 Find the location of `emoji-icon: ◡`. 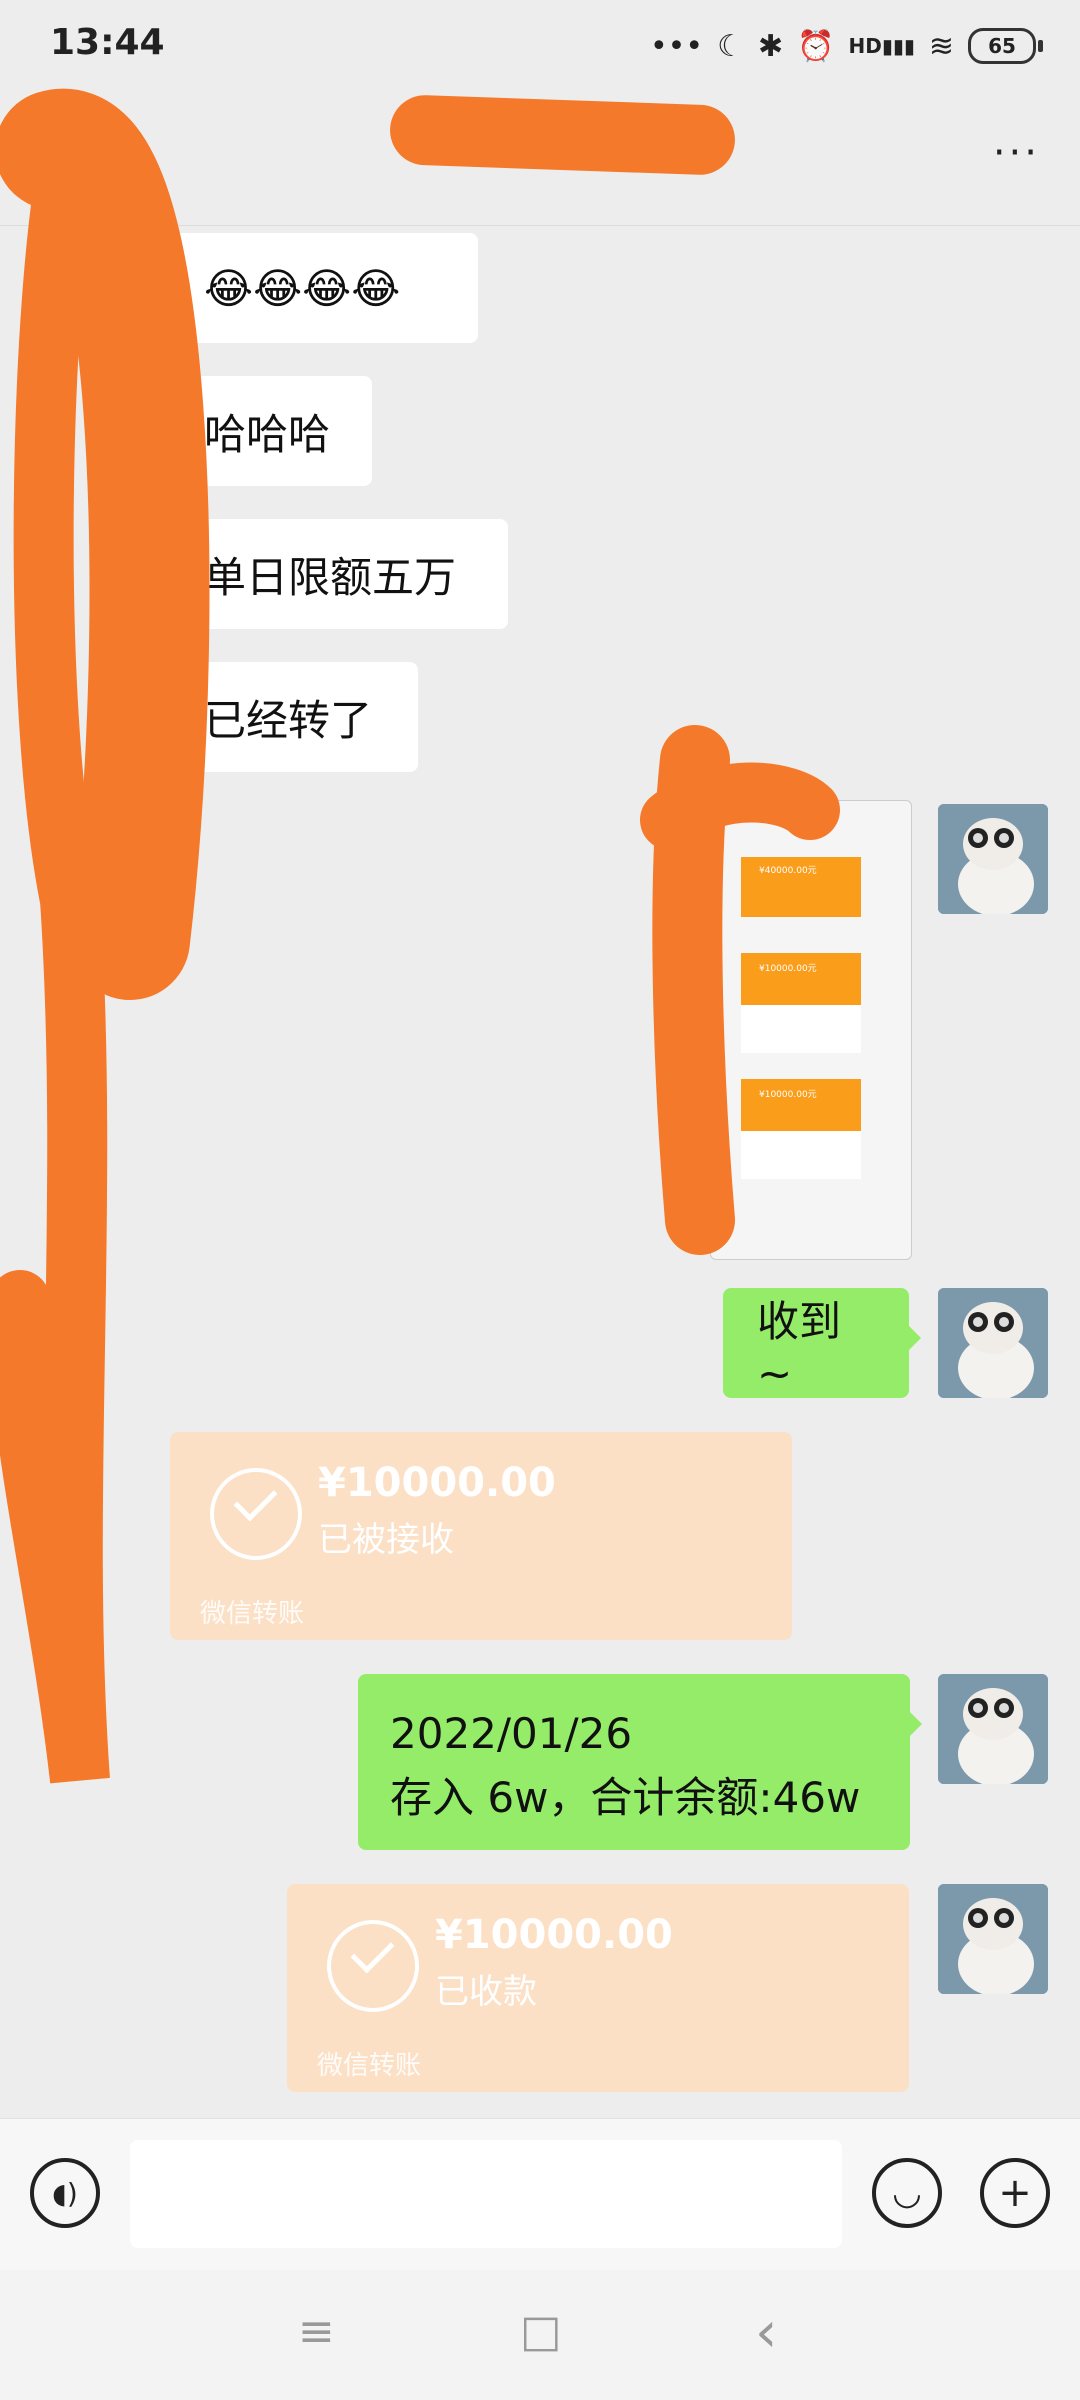

emoji-icon: ◡ is located at coordinates (907, 2193).